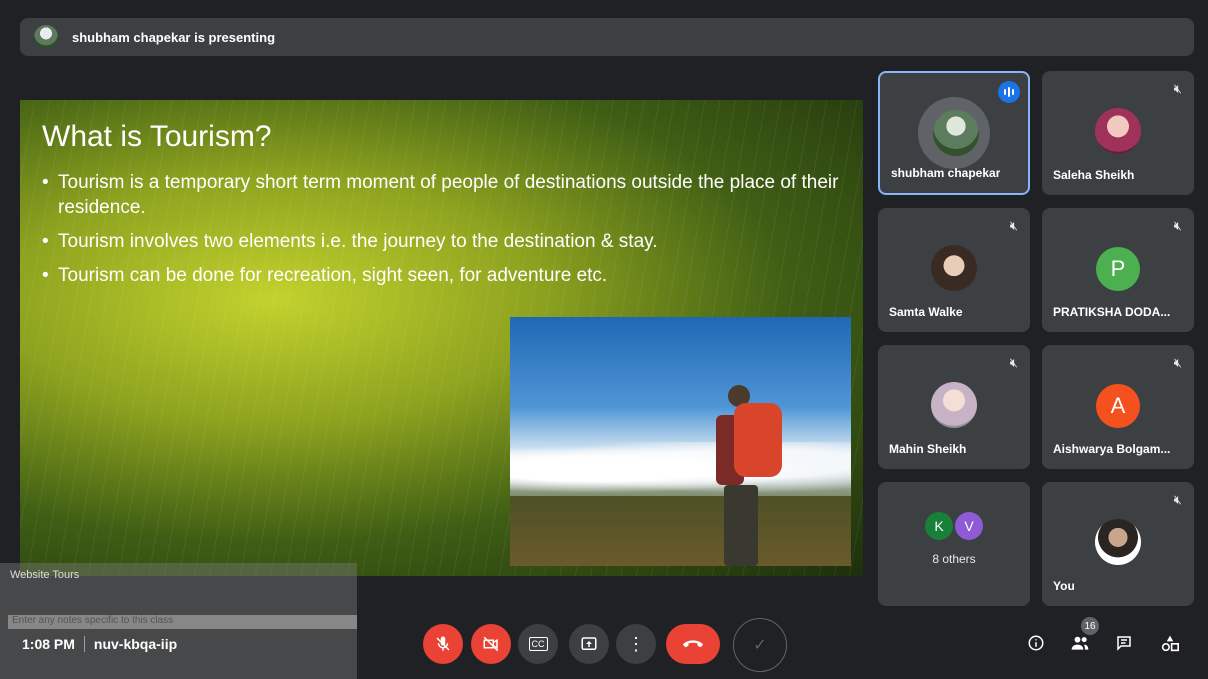 Image resolution: width=1208 pixels, height=679 pixels. I want to click on info-icon, so click(1036, 643).